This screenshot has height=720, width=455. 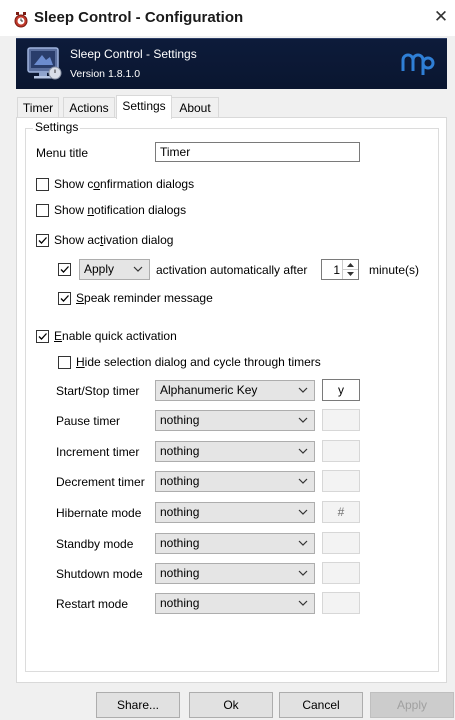 What do you see at coordinates (120, 210) in the screenshot?
I see `show-notification-label: Show notification dialogs` at bounding box center [120, 210].